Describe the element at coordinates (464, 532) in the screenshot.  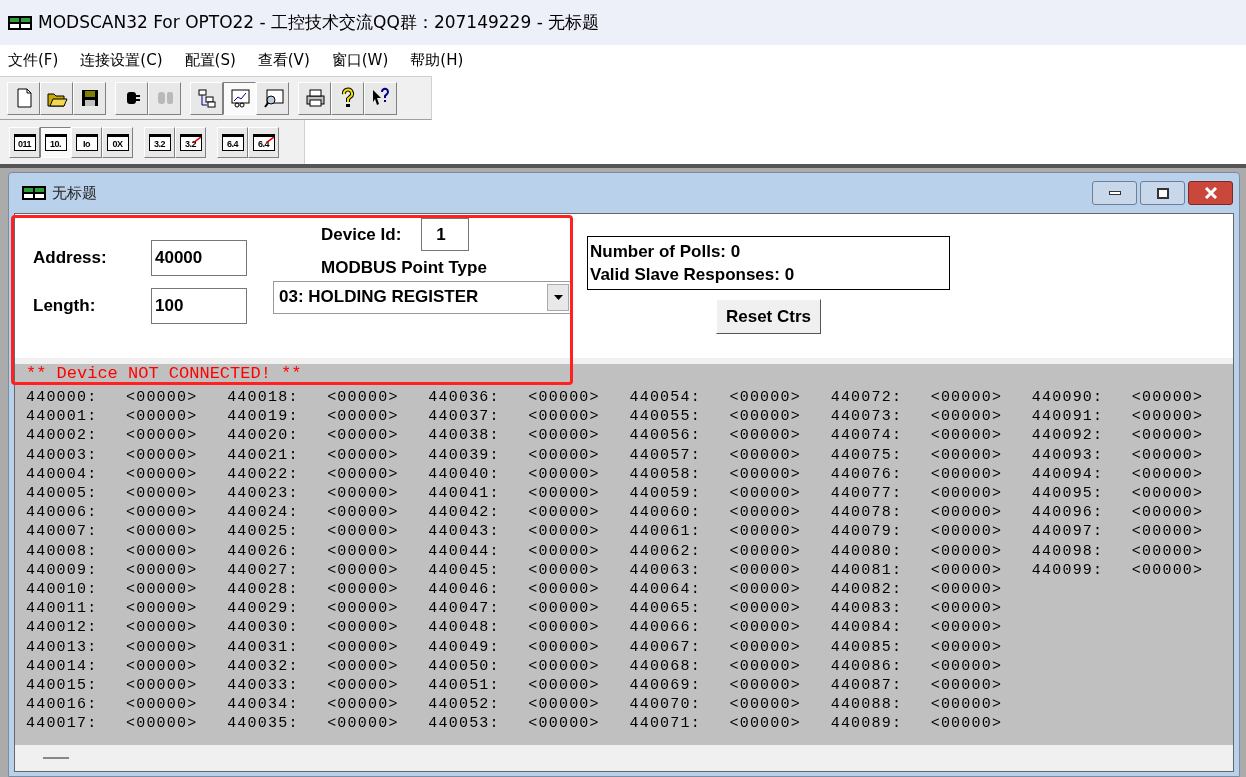
I see `register-address: 440043:` at that location.